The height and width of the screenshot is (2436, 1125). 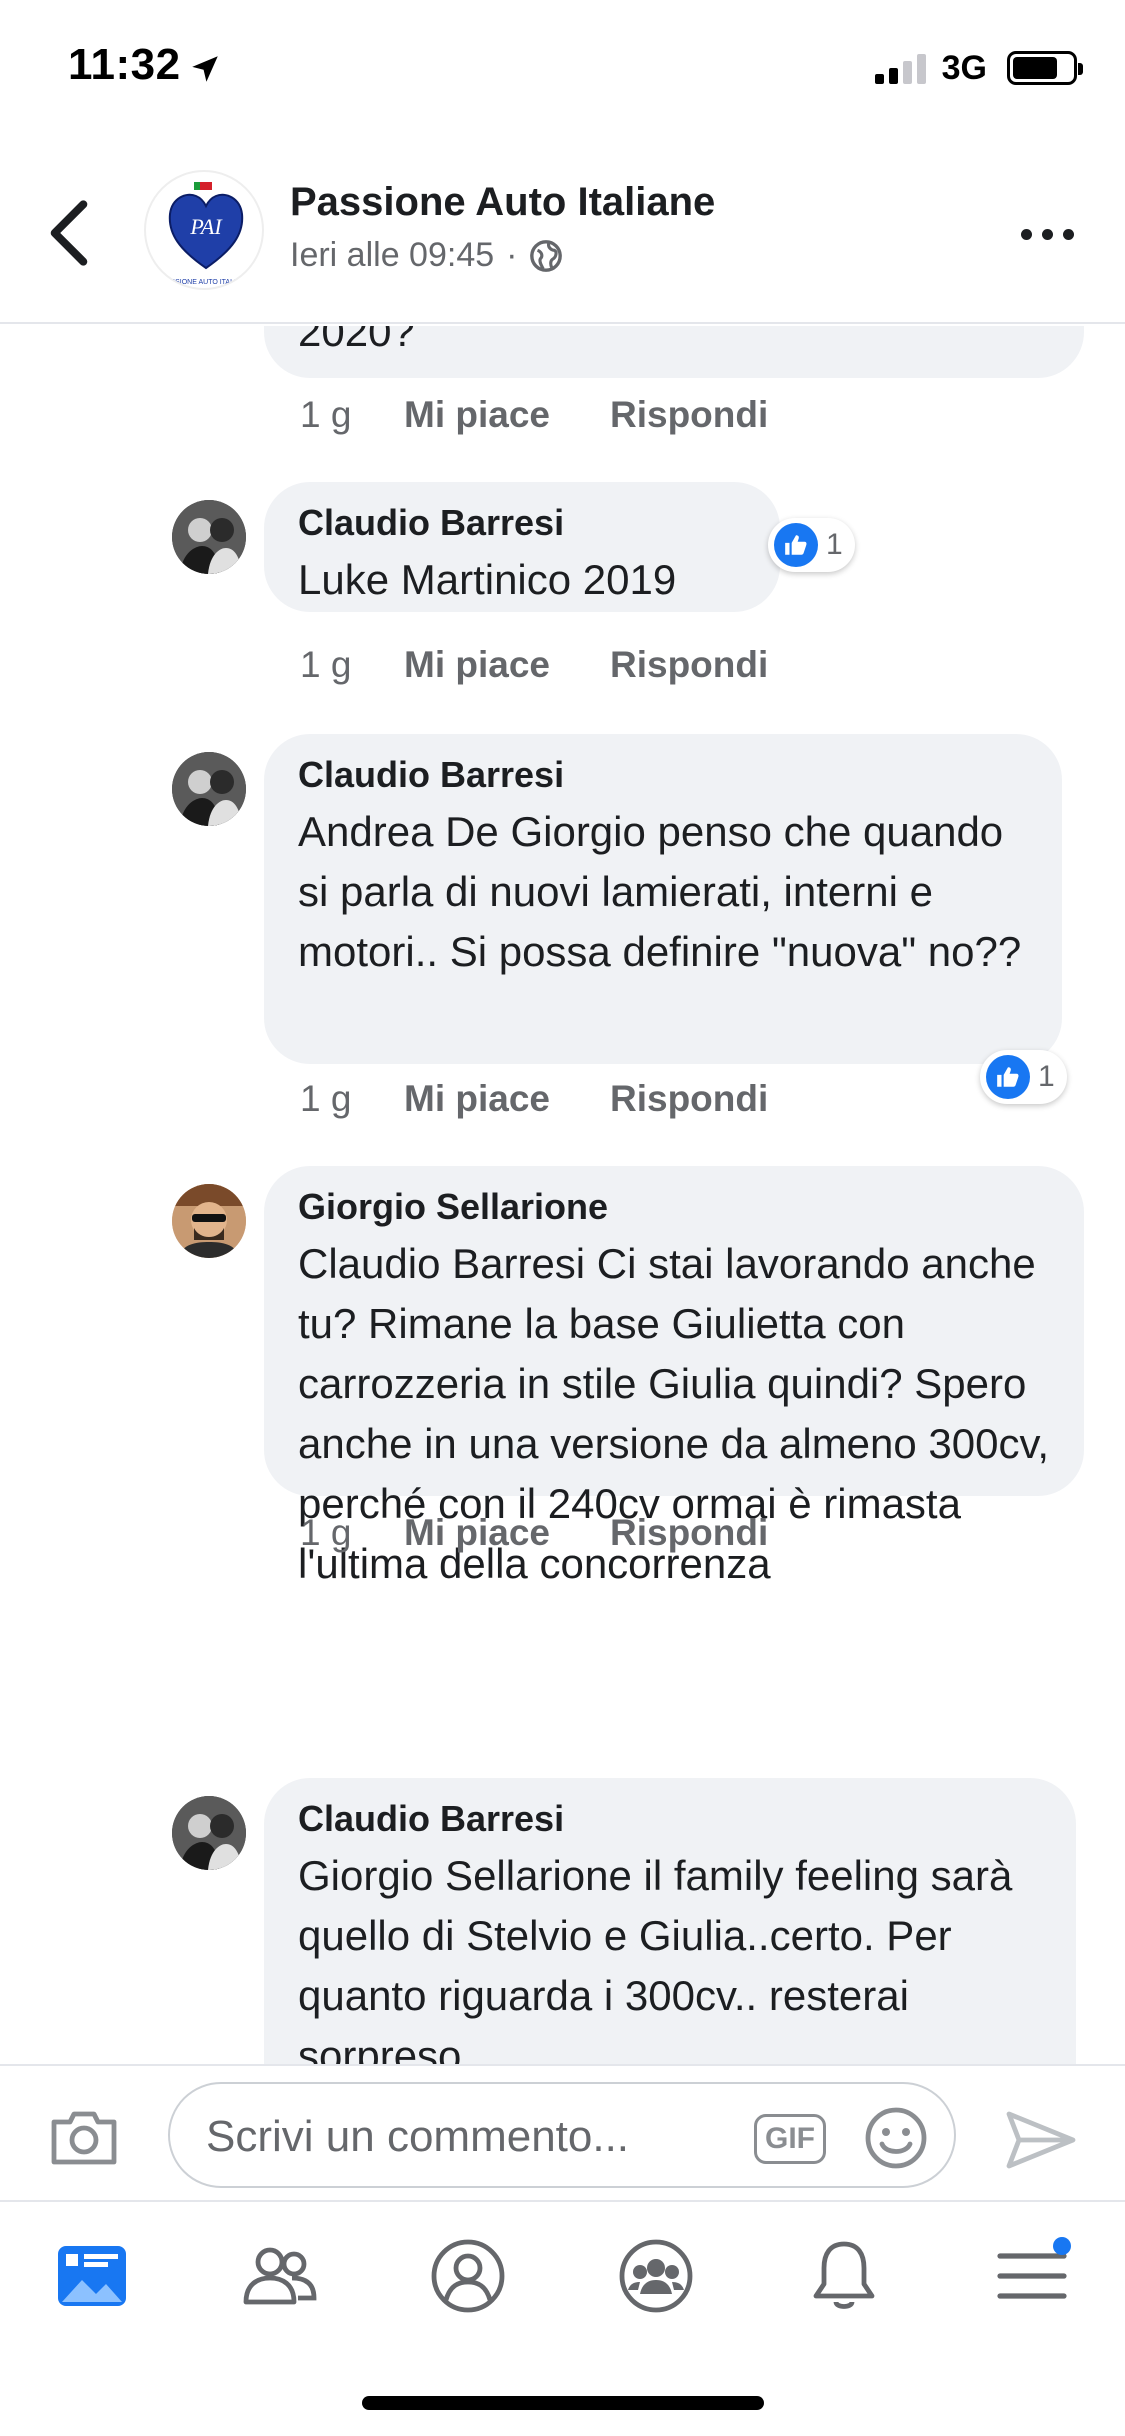 What do you see at coordinates (1032, 2276) in the screenshot?
I see `menu-icon` at bounding box center [1032, 2276].